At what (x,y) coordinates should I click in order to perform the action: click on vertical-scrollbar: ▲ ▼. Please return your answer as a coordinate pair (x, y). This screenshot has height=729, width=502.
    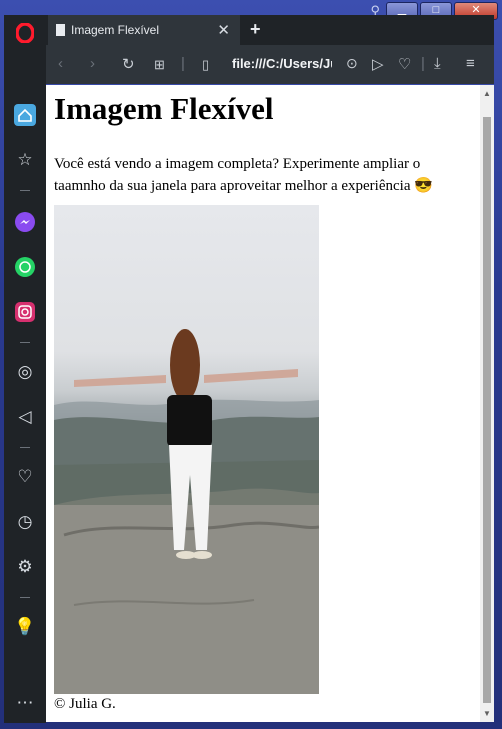
    Looking at the image, I should click on (487, 403).